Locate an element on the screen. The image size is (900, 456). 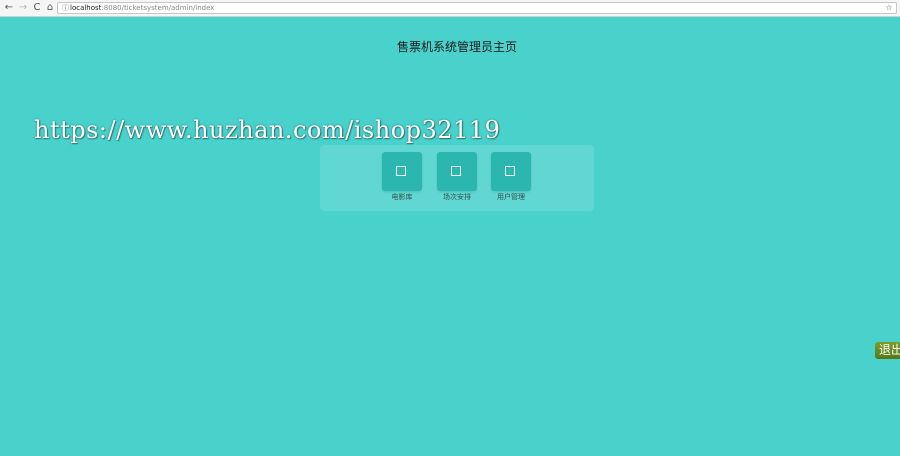
url-text: localhost:8080/ticketsystem/admin/index is located at coordinates (142, 8).